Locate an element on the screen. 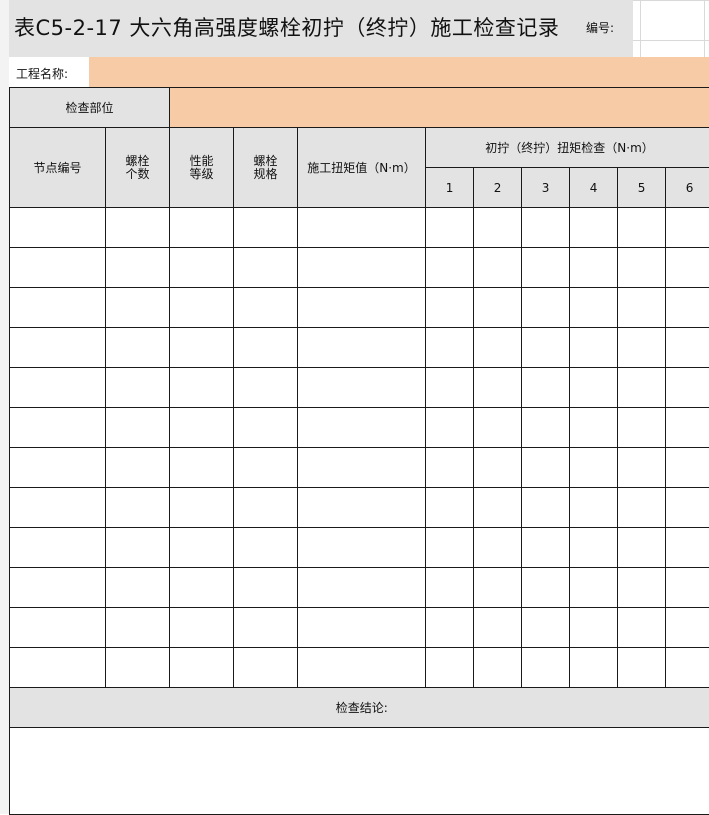  inspection-location-field is located at coordinates (439, 108).